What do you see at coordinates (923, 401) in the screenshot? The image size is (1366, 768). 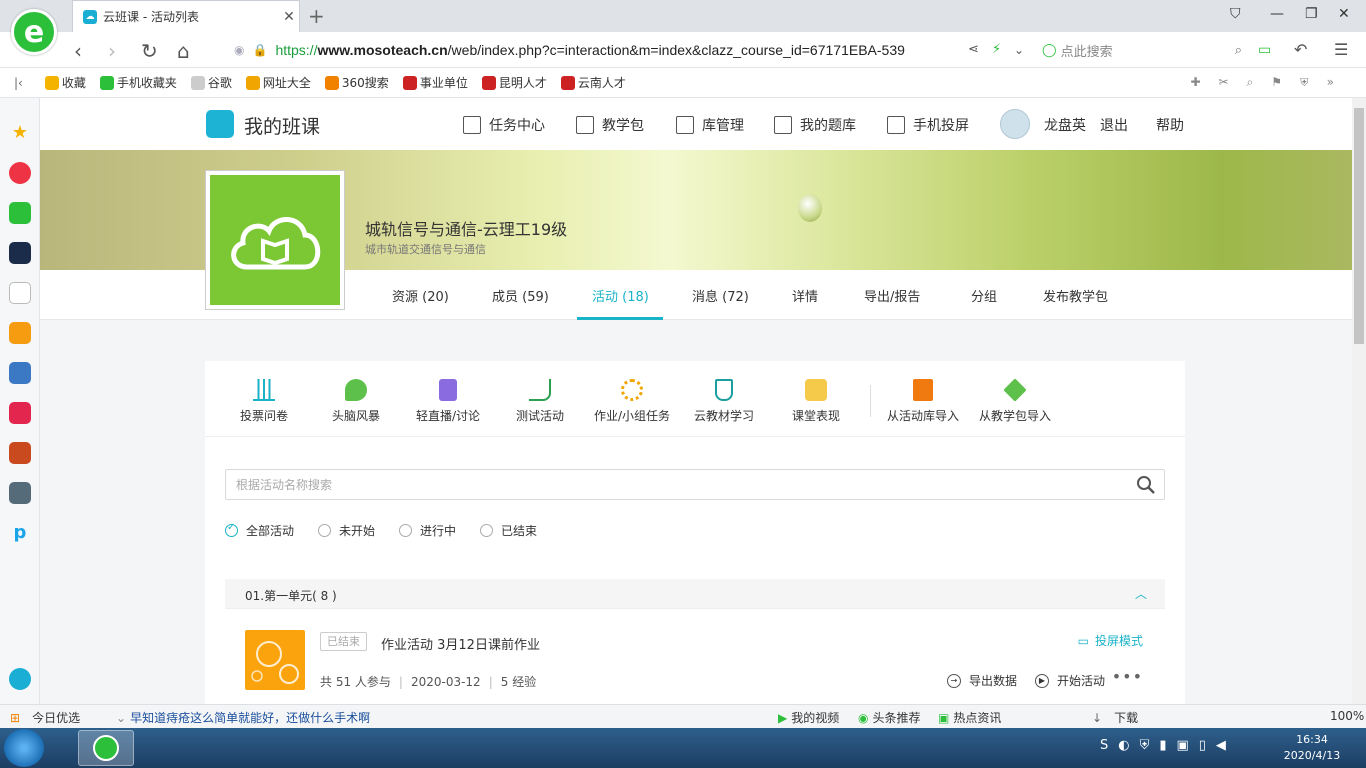 I see `tool-import-from-library: 从活动库导入` at bounding box center [923, 401].